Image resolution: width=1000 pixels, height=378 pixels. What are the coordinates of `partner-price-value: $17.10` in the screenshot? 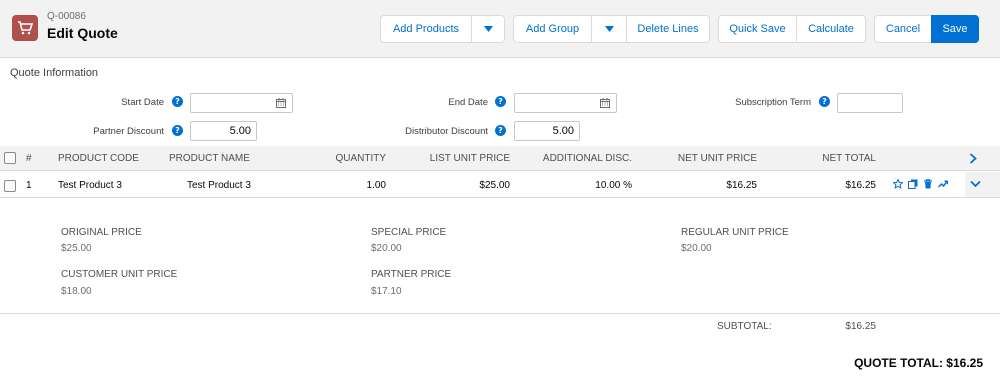 It's located at (386, 291).